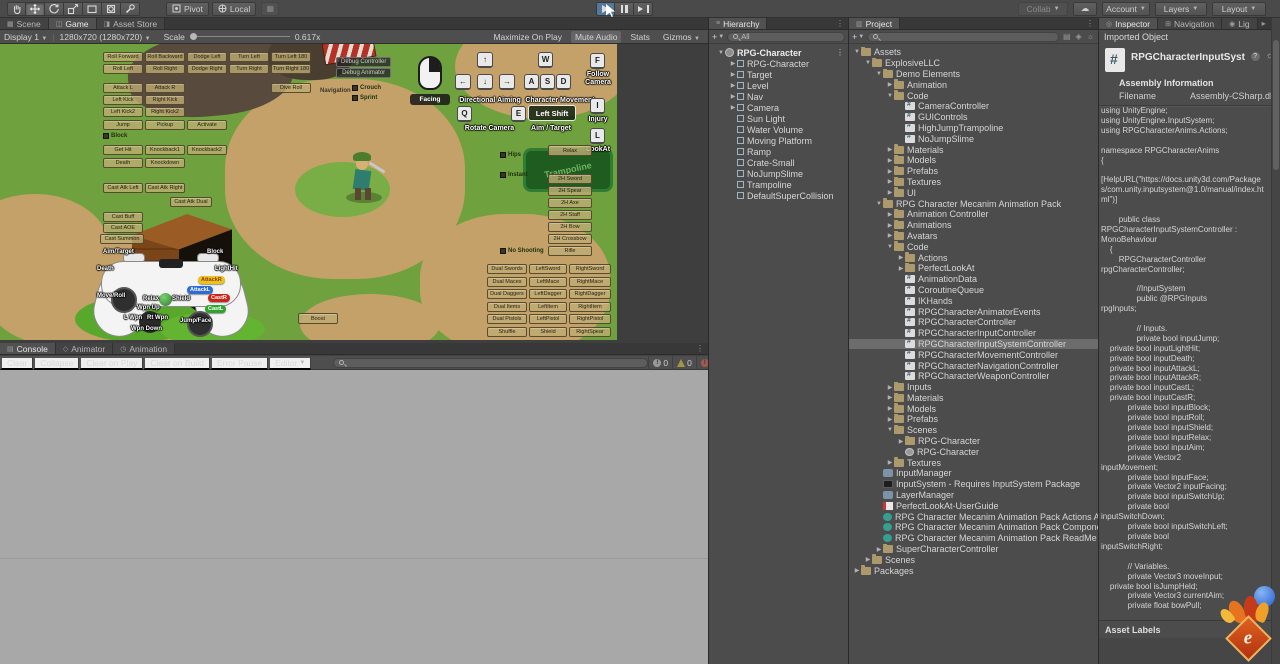  What do you see at coordinates (570, 150) in the screenshot?
I see `relax-button: Relax` at bounding box center [570, 150].